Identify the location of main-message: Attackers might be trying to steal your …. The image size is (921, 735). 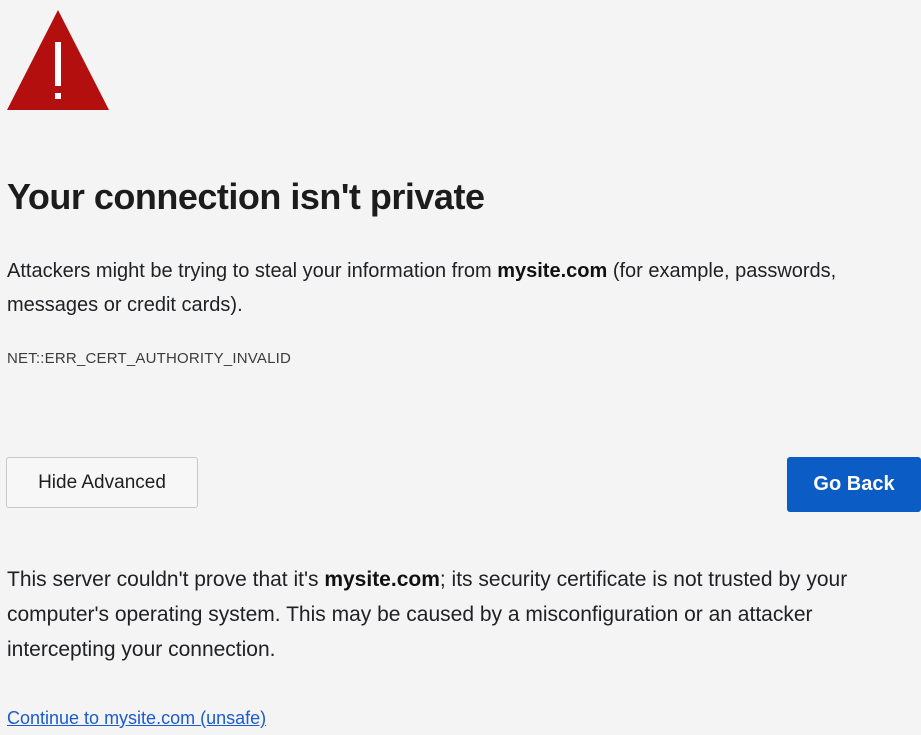
(457, 288).